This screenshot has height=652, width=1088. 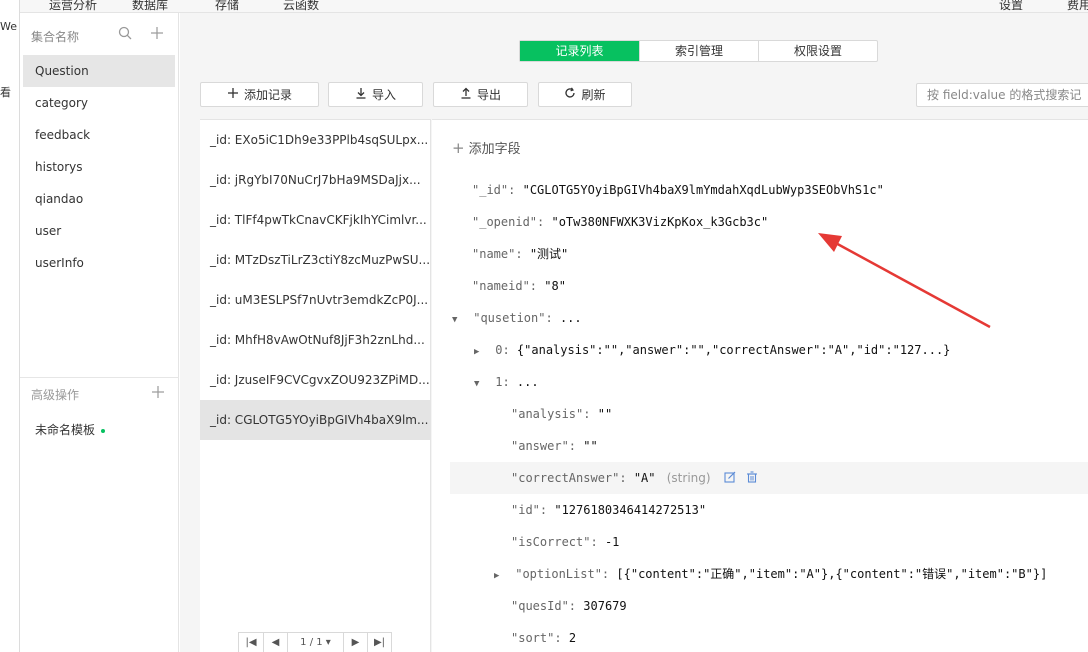 I want to click on annotation-arrow-icon, so click(x=904, y=281).